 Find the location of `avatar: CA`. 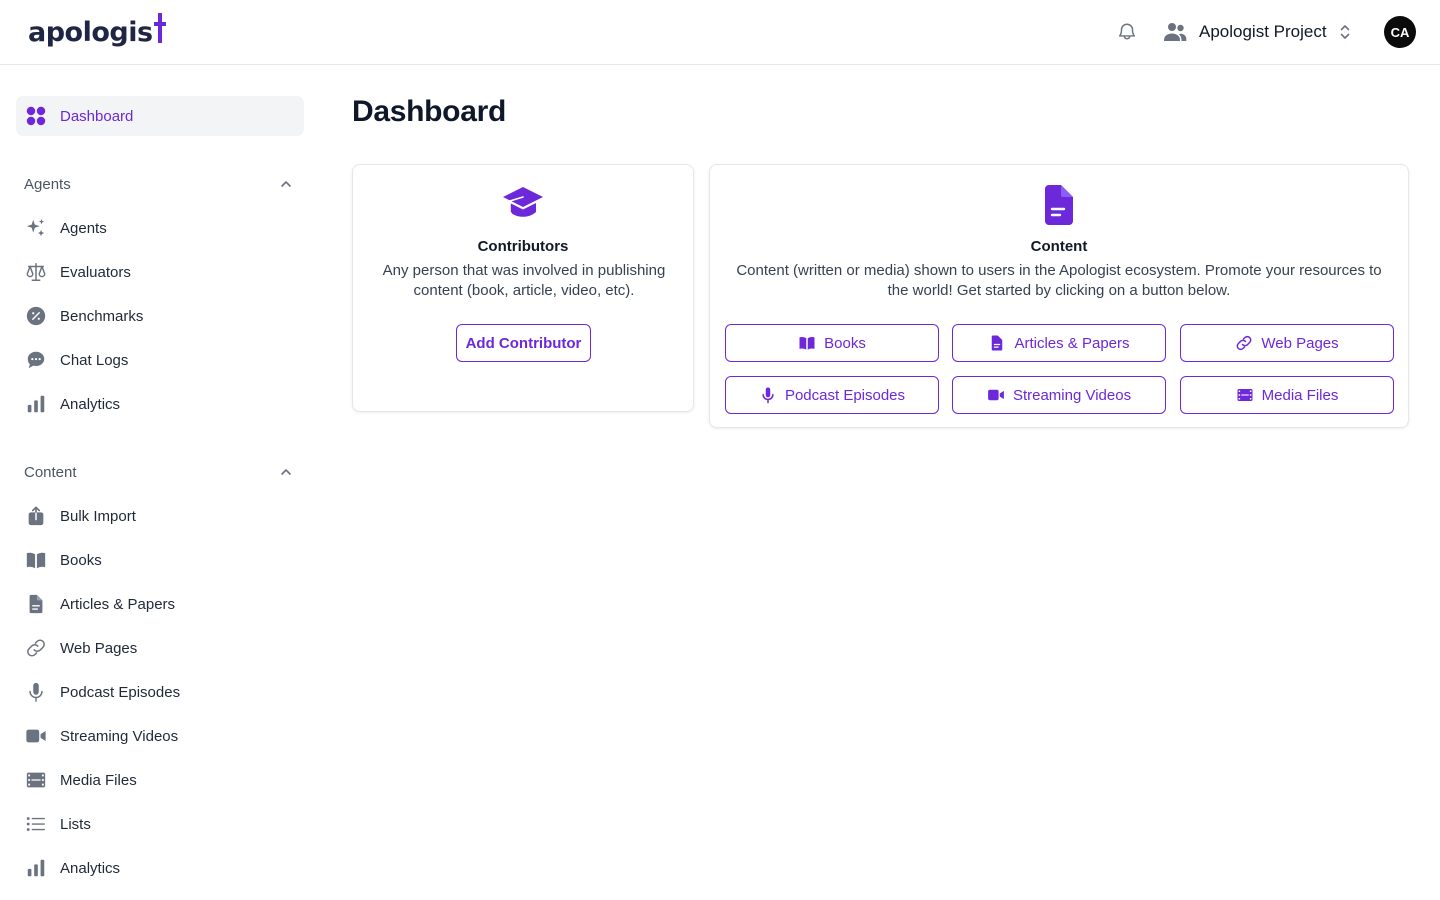

avatar: CA is located at coordinates (1400, 32).